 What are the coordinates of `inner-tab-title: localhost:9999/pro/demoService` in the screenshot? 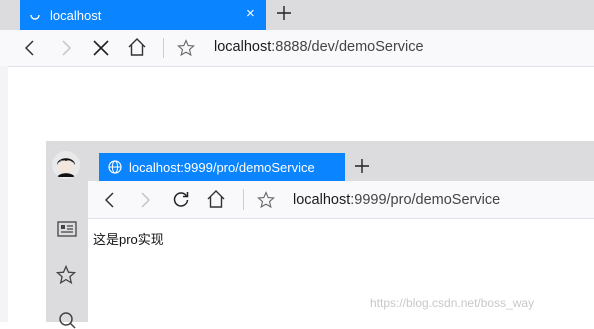 It's located at (222, 167).